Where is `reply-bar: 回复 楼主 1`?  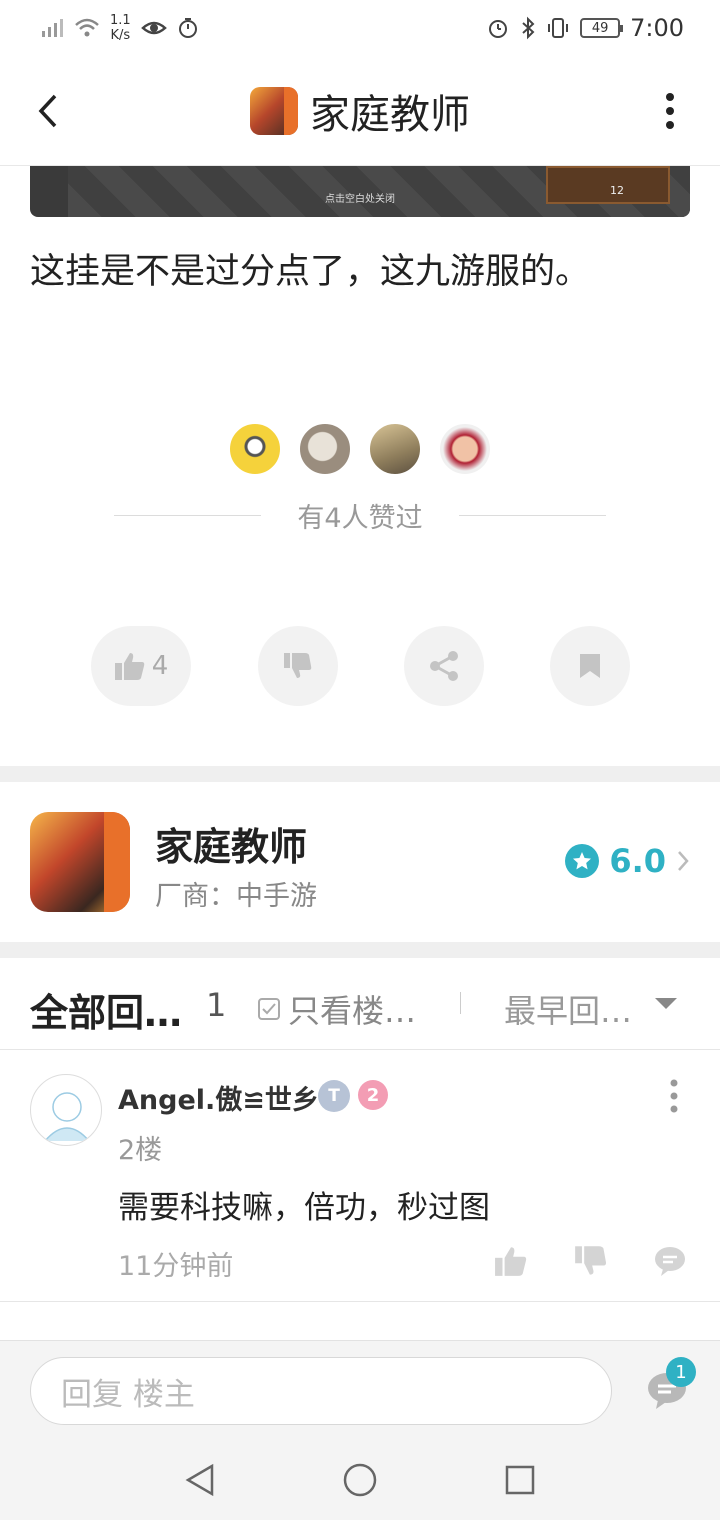 reply-bar: 回复 楼主 1 is located at coordinates (360, 1390).